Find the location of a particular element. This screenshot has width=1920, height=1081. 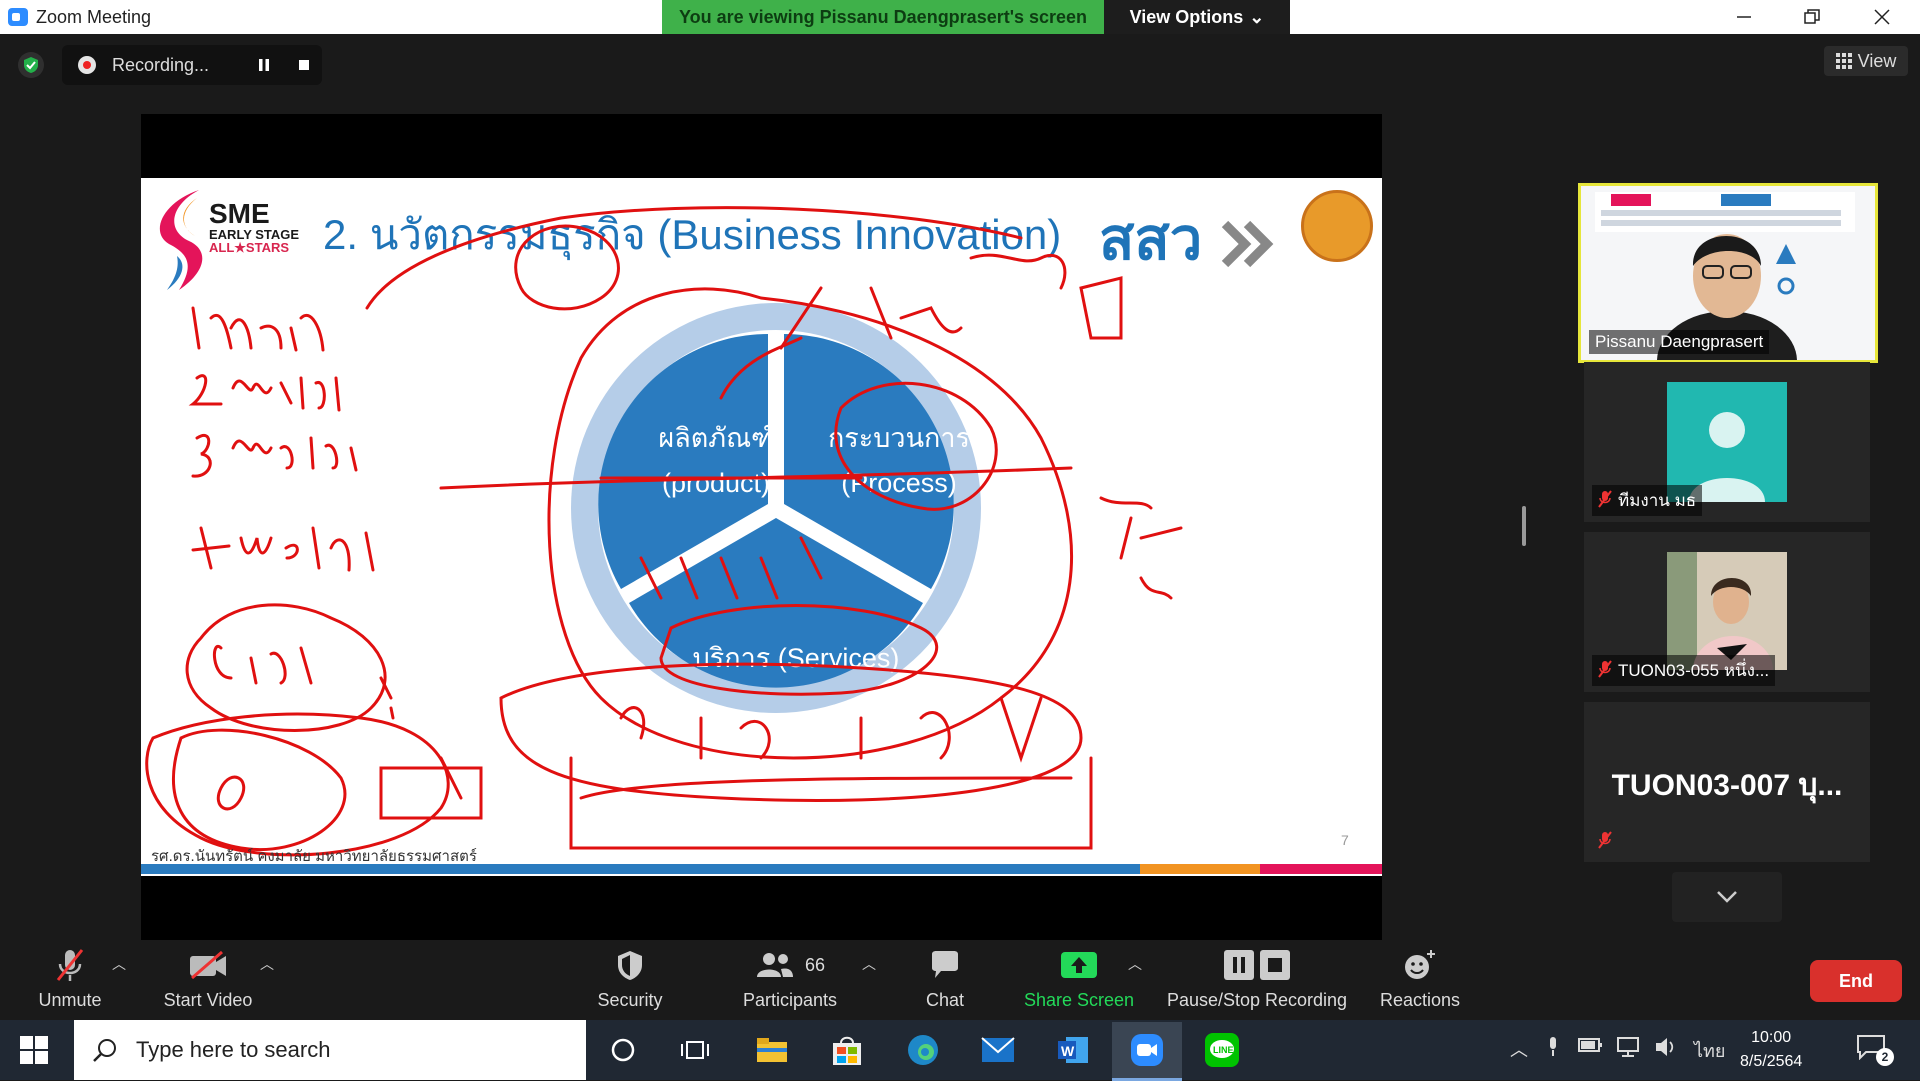

clock-time: 10:00 is located at coordinates (1771, 1037).